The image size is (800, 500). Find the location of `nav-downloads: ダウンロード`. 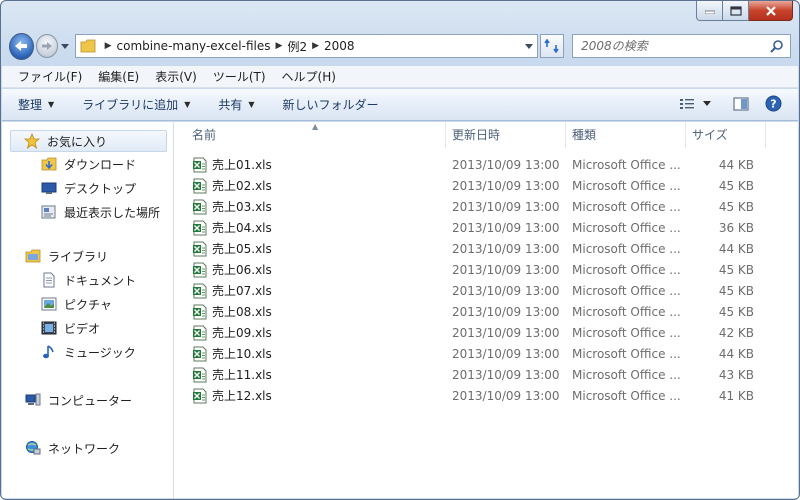

nav-downloads: ダウンロード is located at coordinates (87, 164).